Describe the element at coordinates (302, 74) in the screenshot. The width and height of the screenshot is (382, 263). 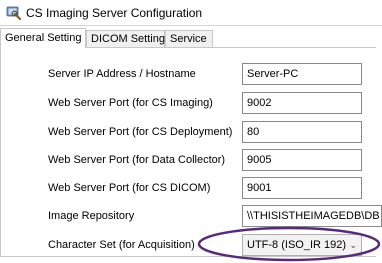
I see `server-ip-input: Server-PC` at that location.